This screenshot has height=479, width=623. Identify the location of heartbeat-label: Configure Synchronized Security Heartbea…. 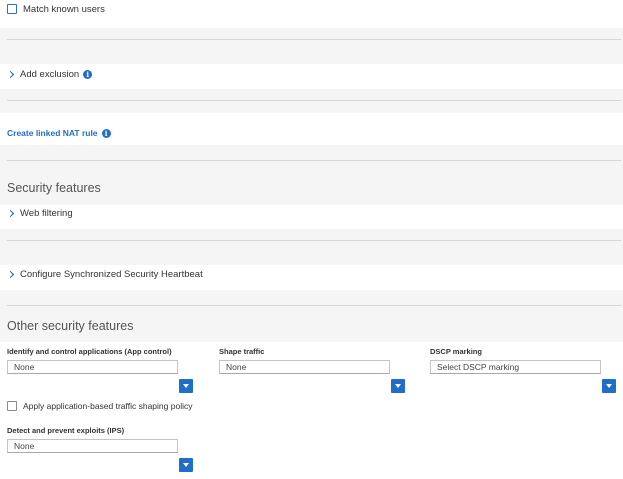
(111, 274).